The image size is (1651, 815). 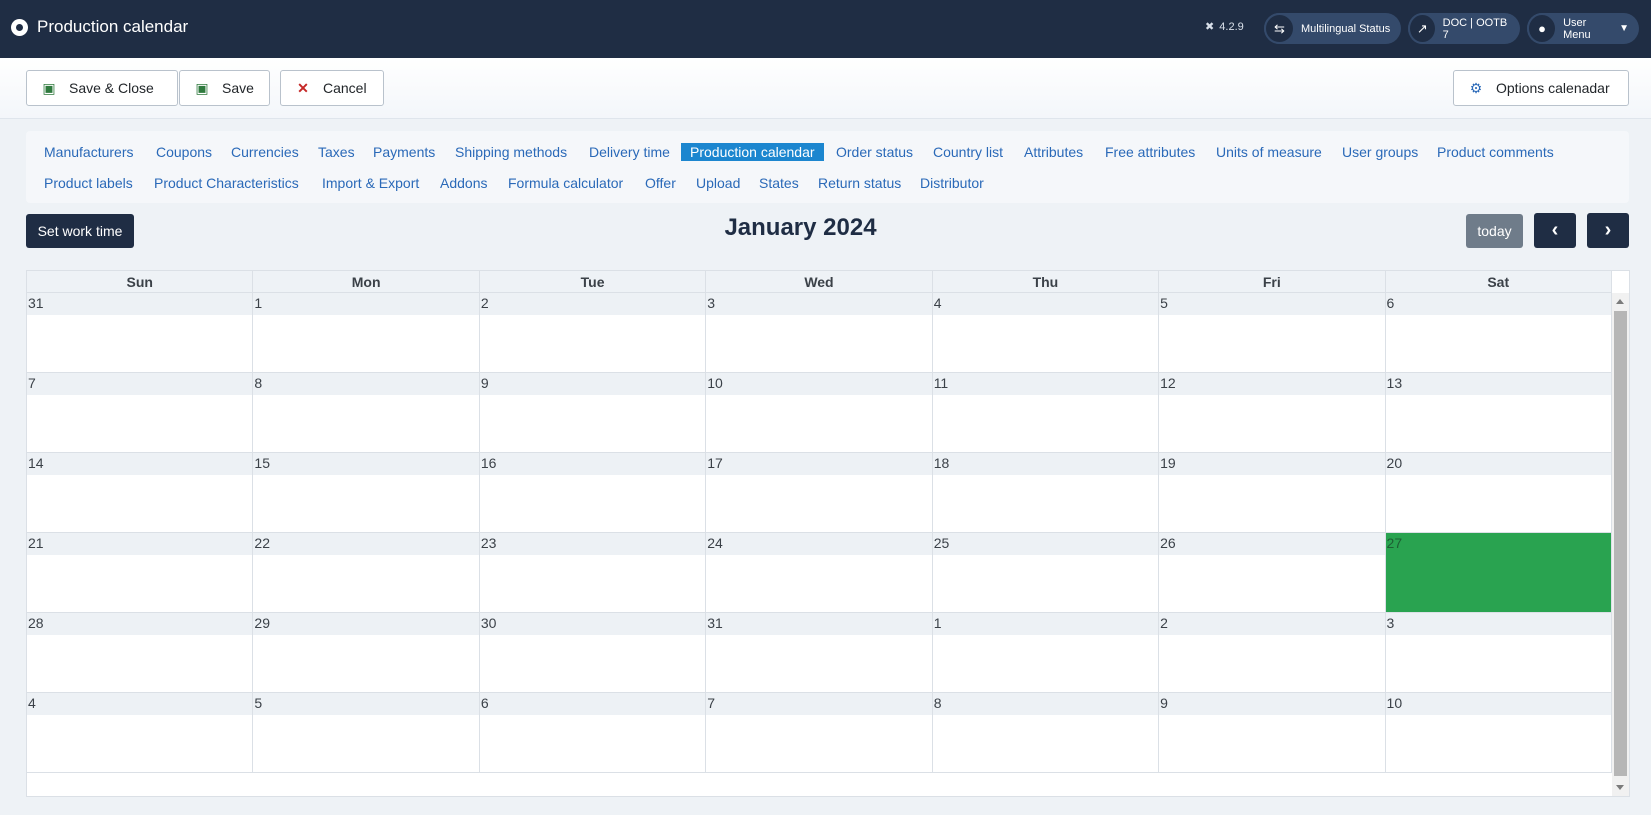 I want to click on calendar-week-row: 4 5 6 7 8 9 10, so click(x=819, y=733).